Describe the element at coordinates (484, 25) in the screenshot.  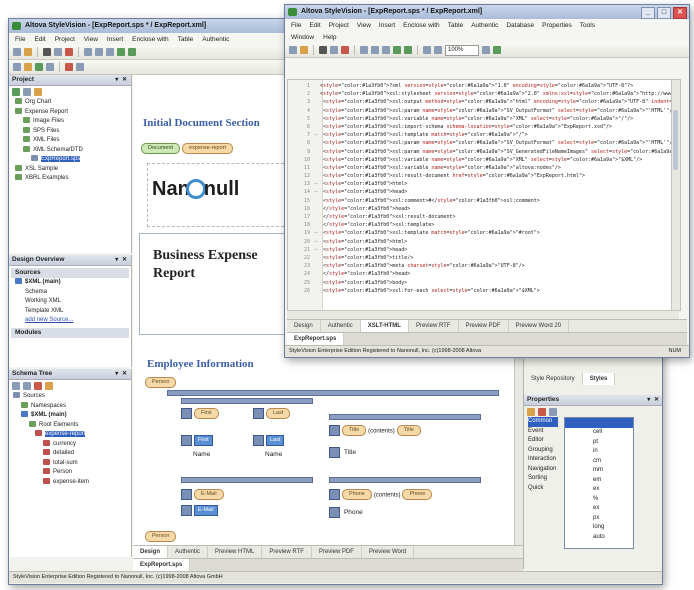
I see `menu-authentic: Authentic` at that location.